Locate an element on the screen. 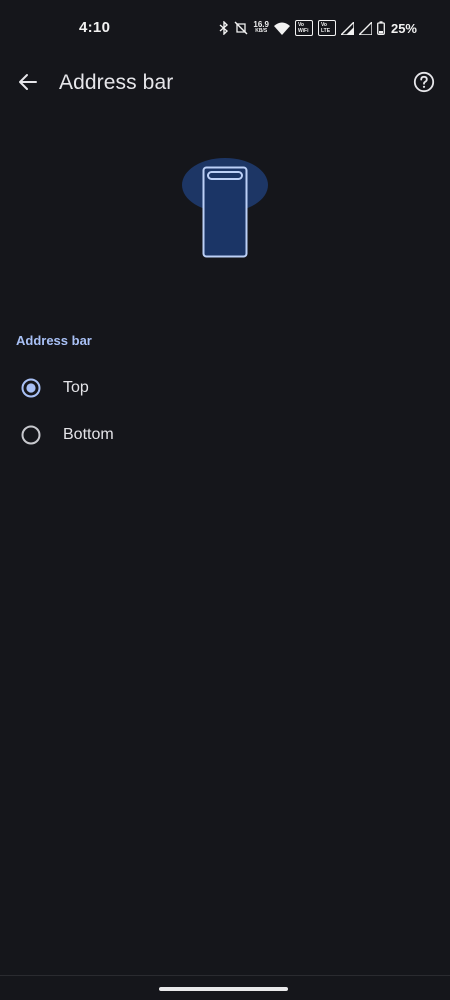 Image resolution: width=450 pixels, height=1000 pixels. app-bar: Address bar is located at coordinates (225, 84).